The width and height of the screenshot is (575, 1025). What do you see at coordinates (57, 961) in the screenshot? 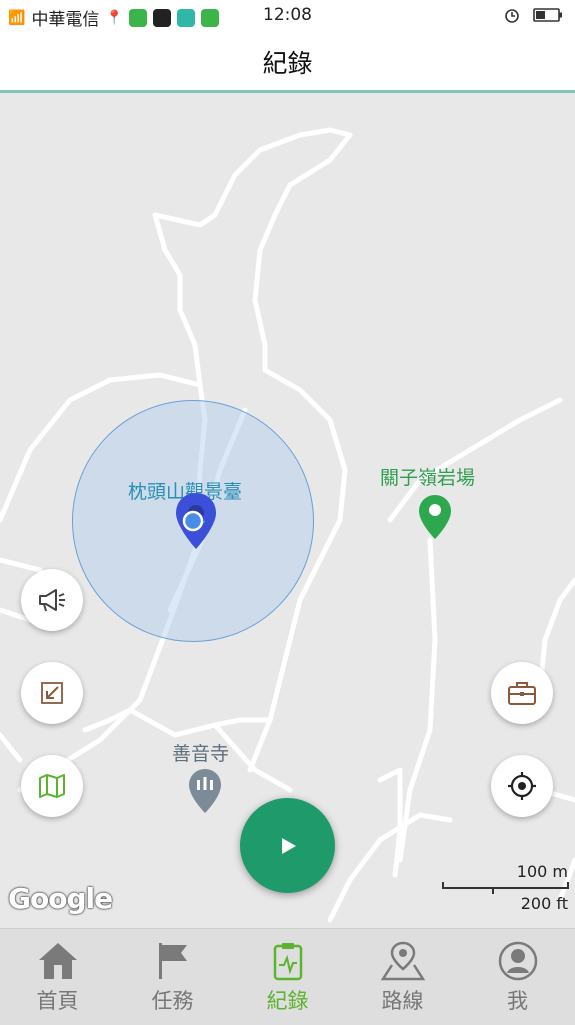
I see `home-icon` at bounding box center [57, 961].